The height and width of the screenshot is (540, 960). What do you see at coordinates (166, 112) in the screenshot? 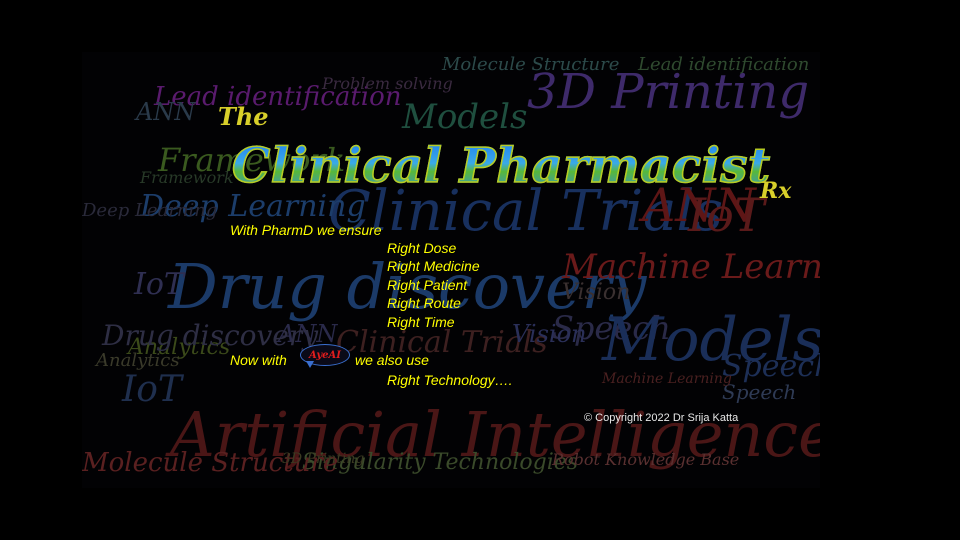
I see `cloud-word: ANN` at bounding box center [166, 112].